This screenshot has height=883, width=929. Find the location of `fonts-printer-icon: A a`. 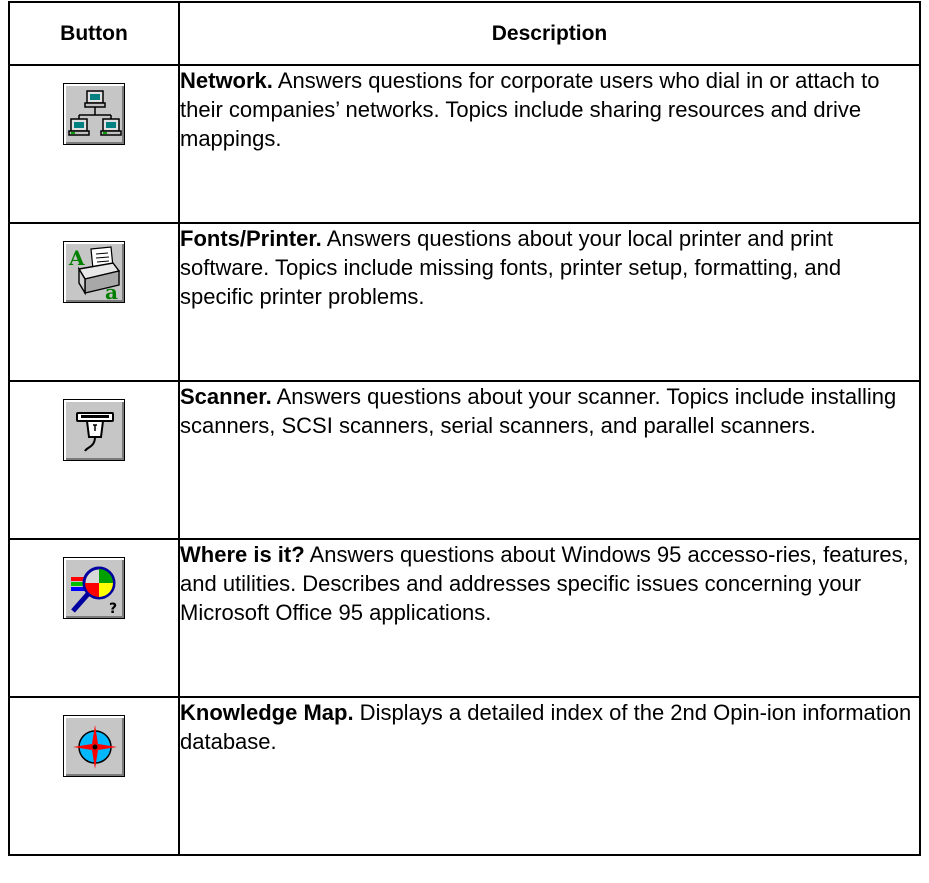

fonts-printer-icon: A a is located at coordinates (94, 273).